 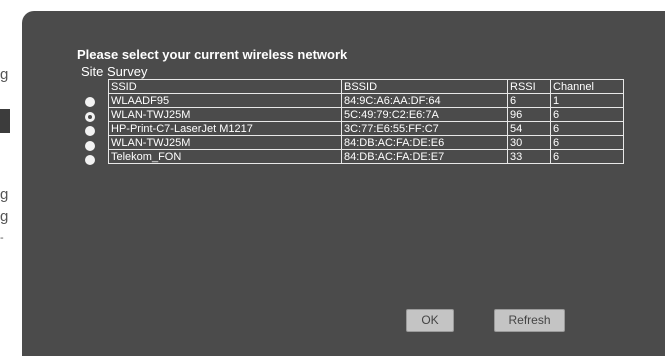 What do you see at coordinates (529, 320) in the screenshot?
I see `refresh-button: Refresh` at bounding box center [529, 320].